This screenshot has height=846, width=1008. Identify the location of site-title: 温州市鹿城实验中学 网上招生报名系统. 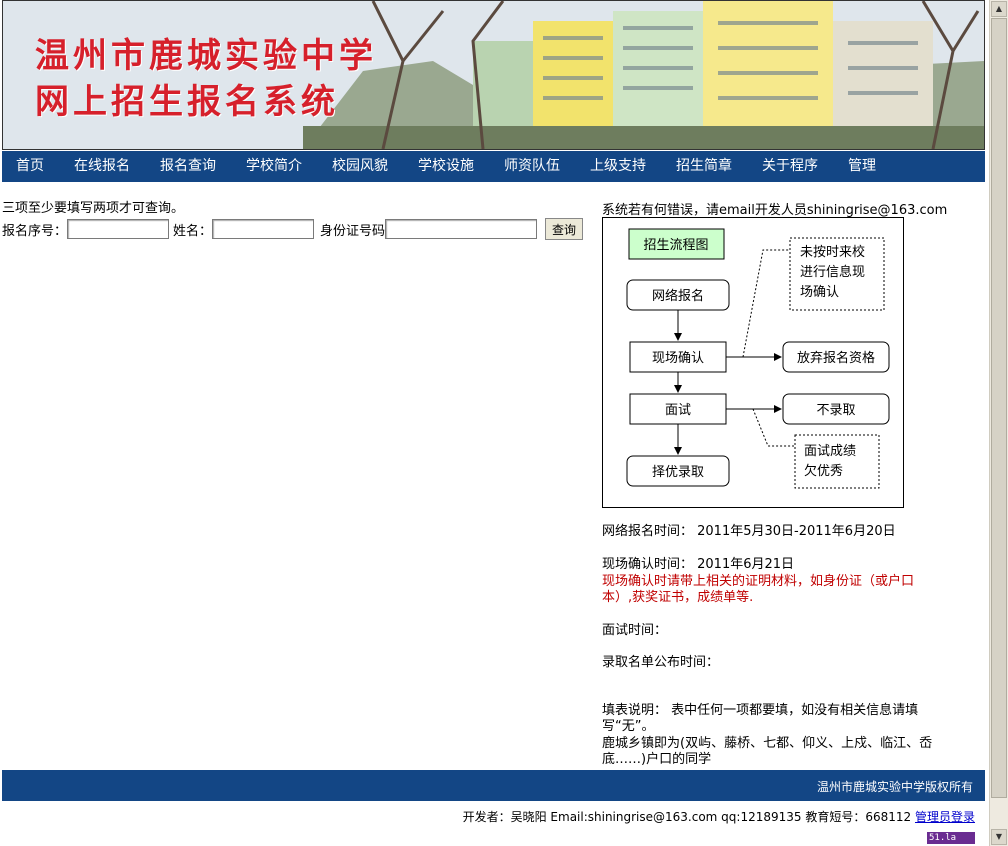
(206, 79).